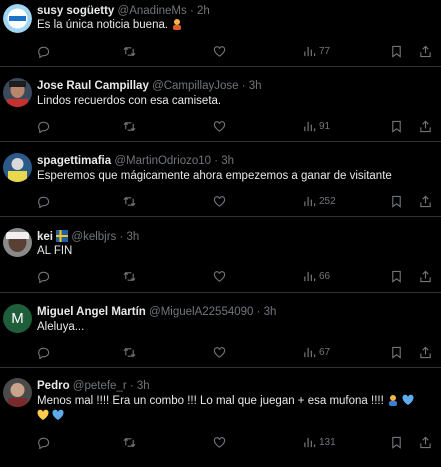 The height and width of the screenshot is (467, 441). I want to click on author-name: susy sogüetty, so click(75, 11).